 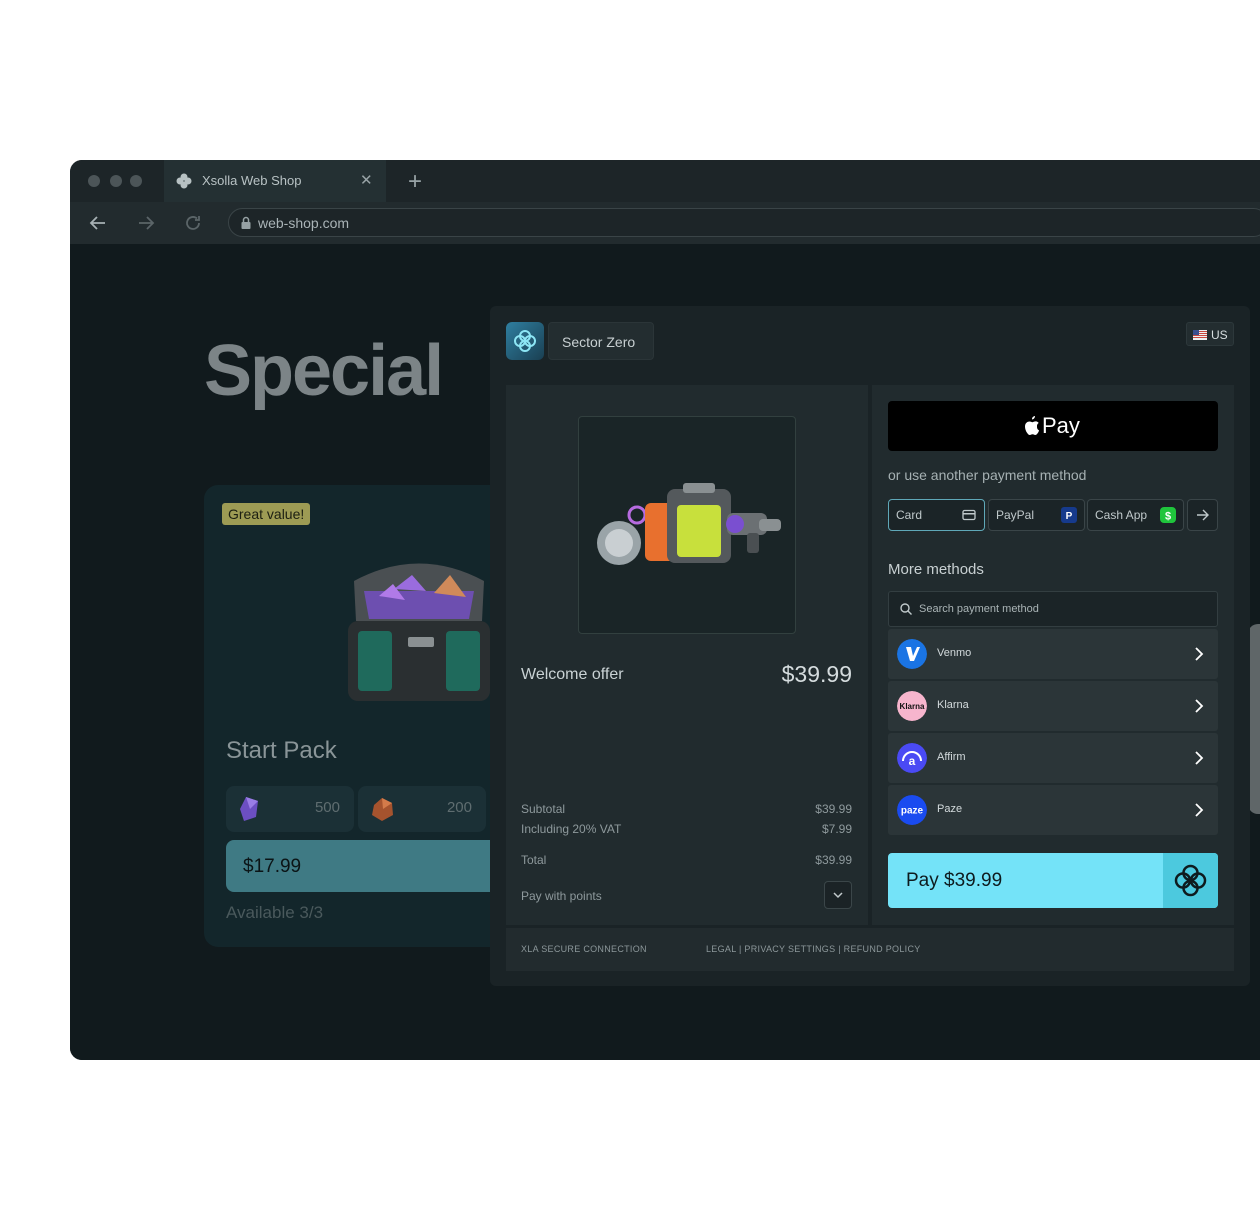 What do you see at coordinates (376, 866) in the screenshot?
I see `buy-pack-button: $17.99` at bounding box center [376, 866].